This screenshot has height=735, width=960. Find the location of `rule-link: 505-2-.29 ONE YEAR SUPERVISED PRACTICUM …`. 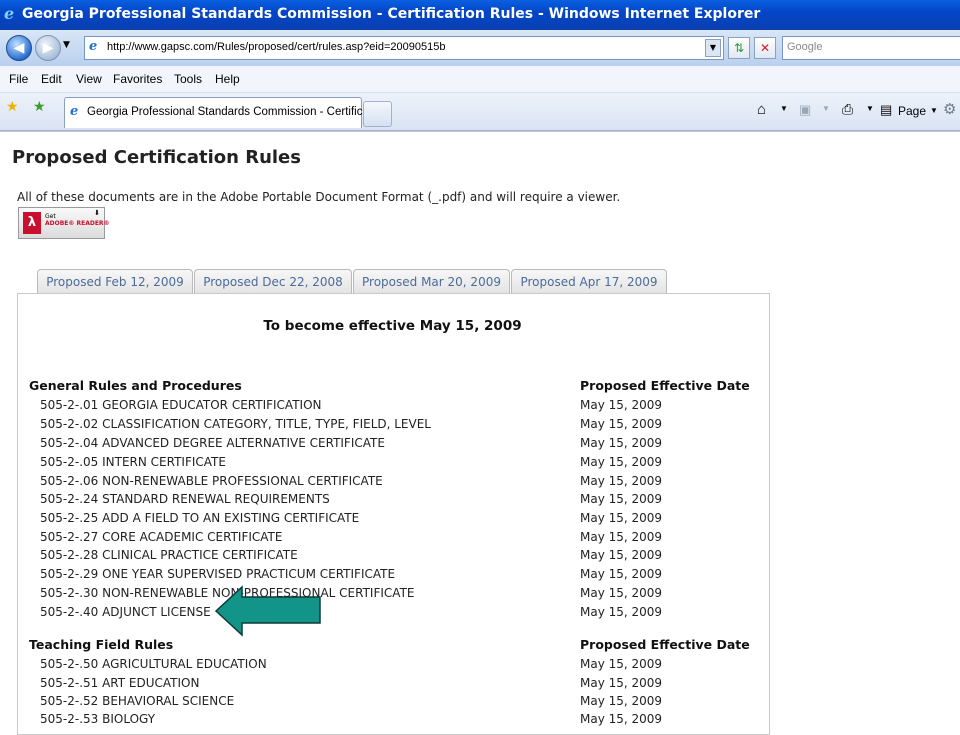

rule-link: 505-2-.29 ONE YEAR SUPERVISED PRACTICUM … is located at coordinates (217, 574).